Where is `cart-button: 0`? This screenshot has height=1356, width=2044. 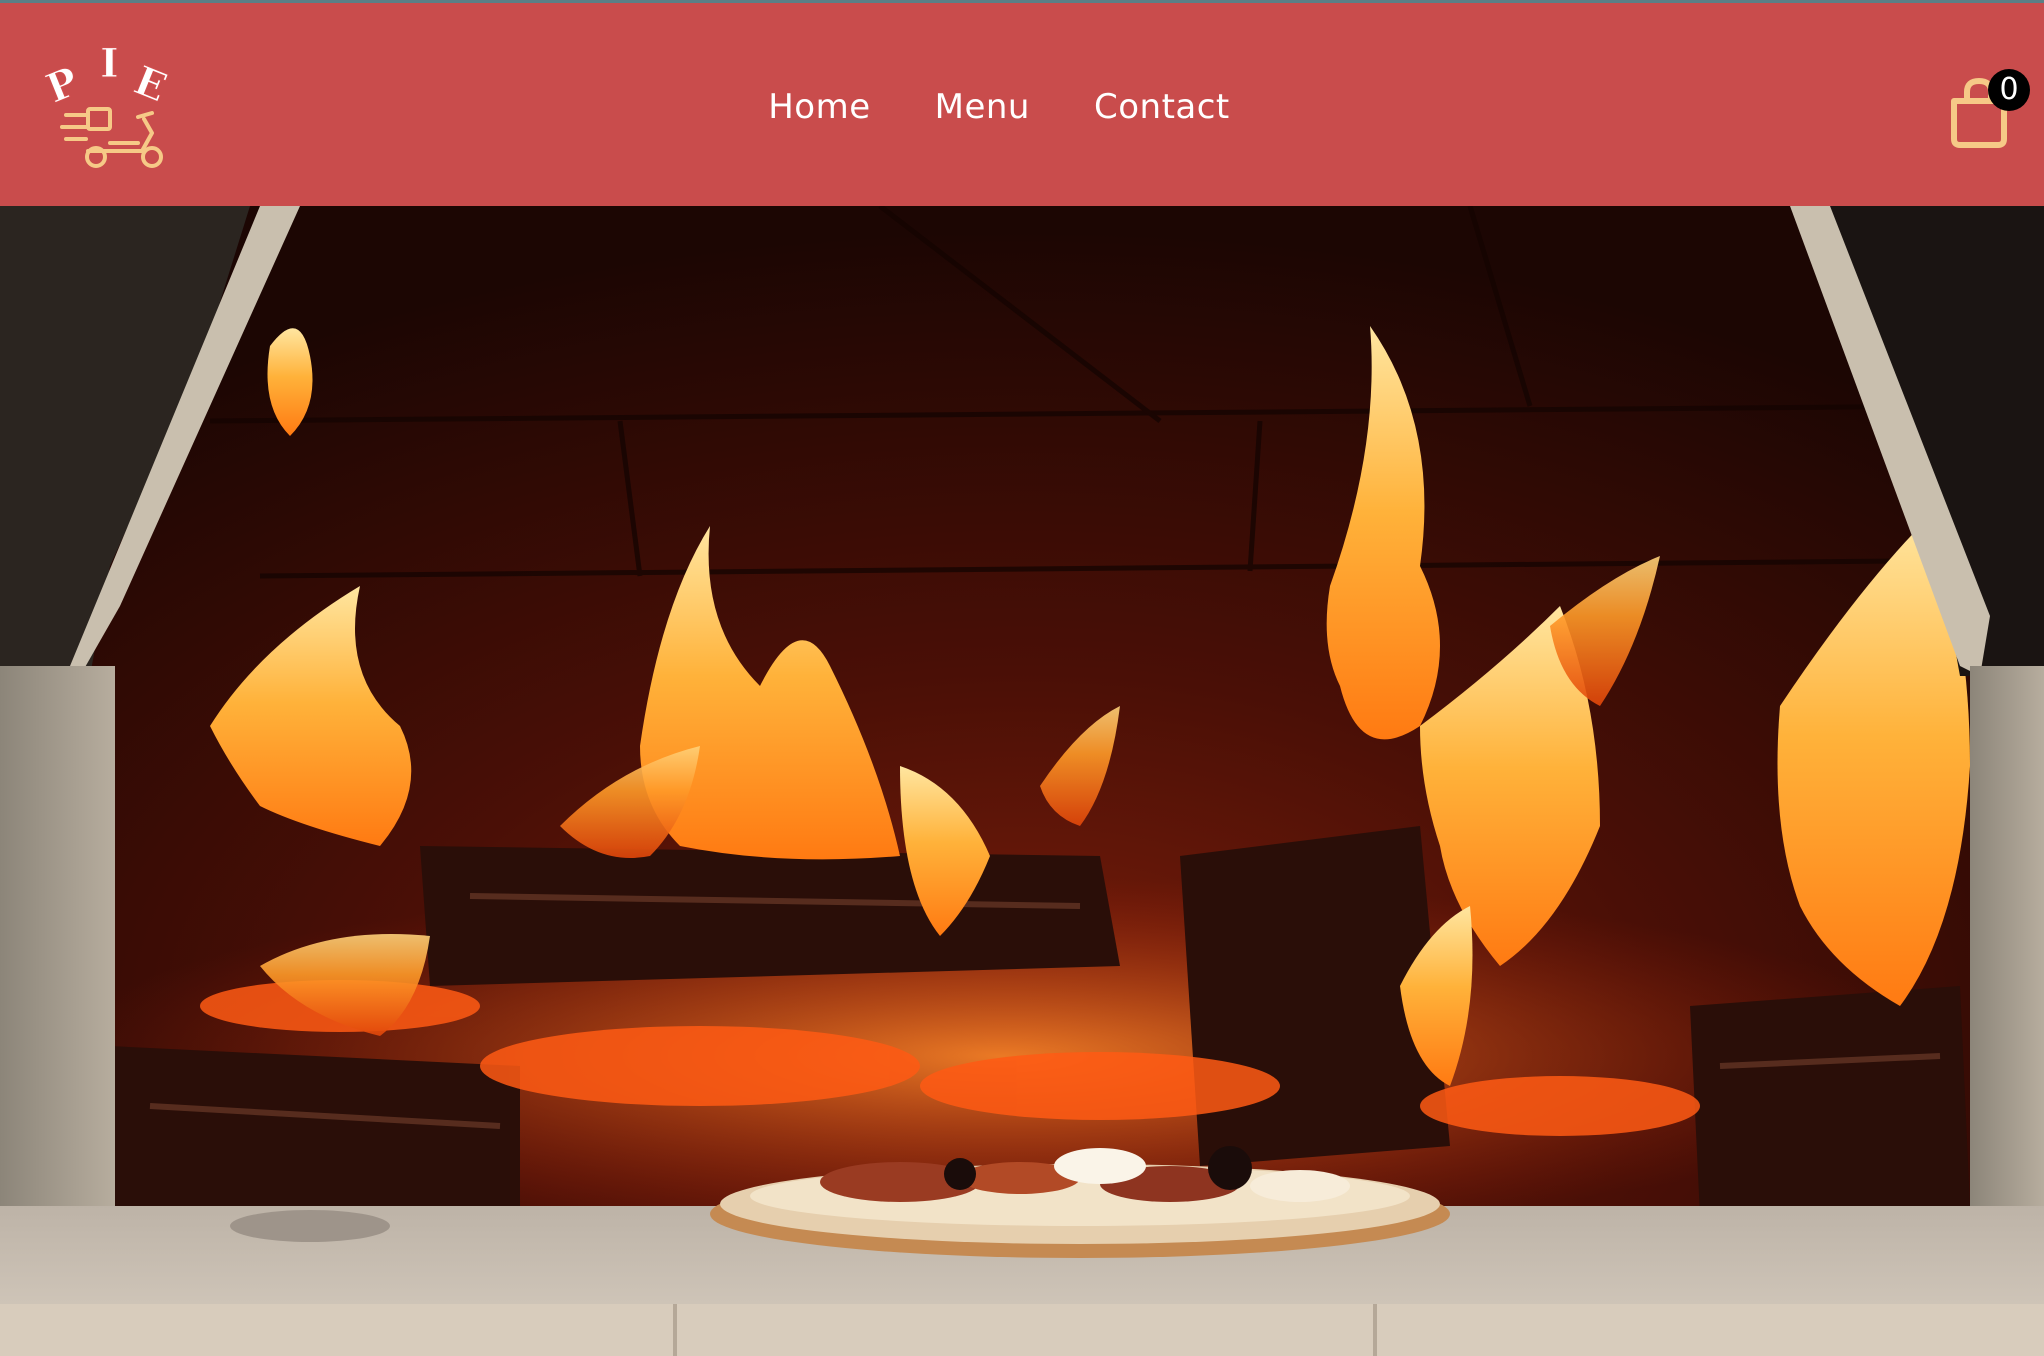 cart-button: 0 is located at coordinates (1987, 109).